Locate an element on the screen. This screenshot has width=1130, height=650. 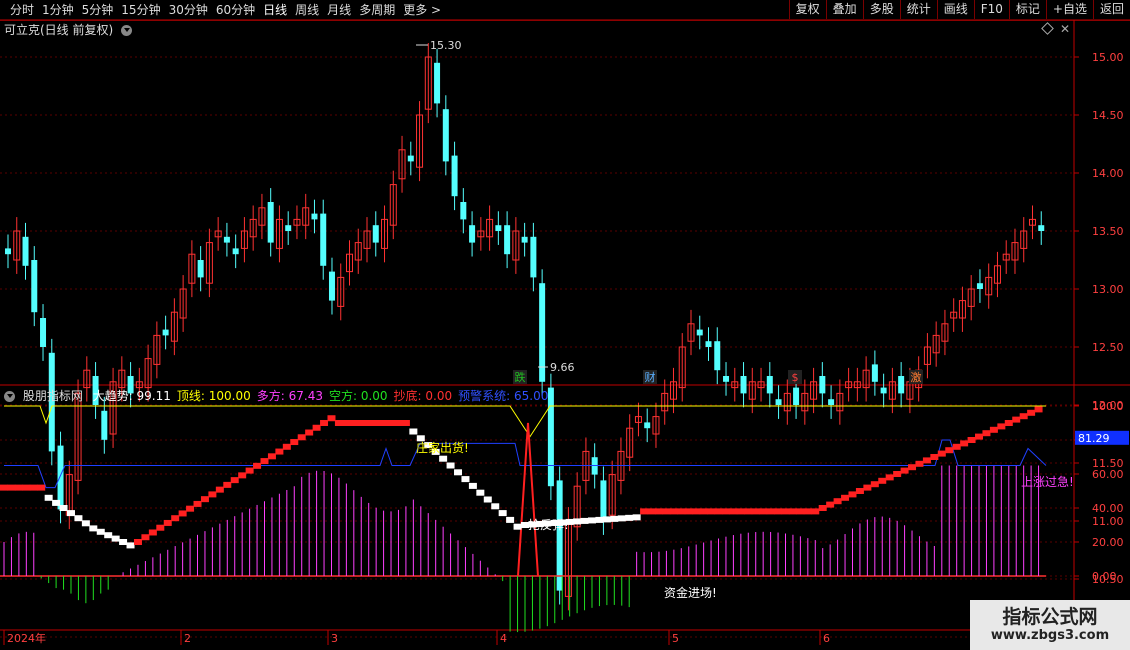
price-tick: 13.50 is located at coordinates (1108, 231).